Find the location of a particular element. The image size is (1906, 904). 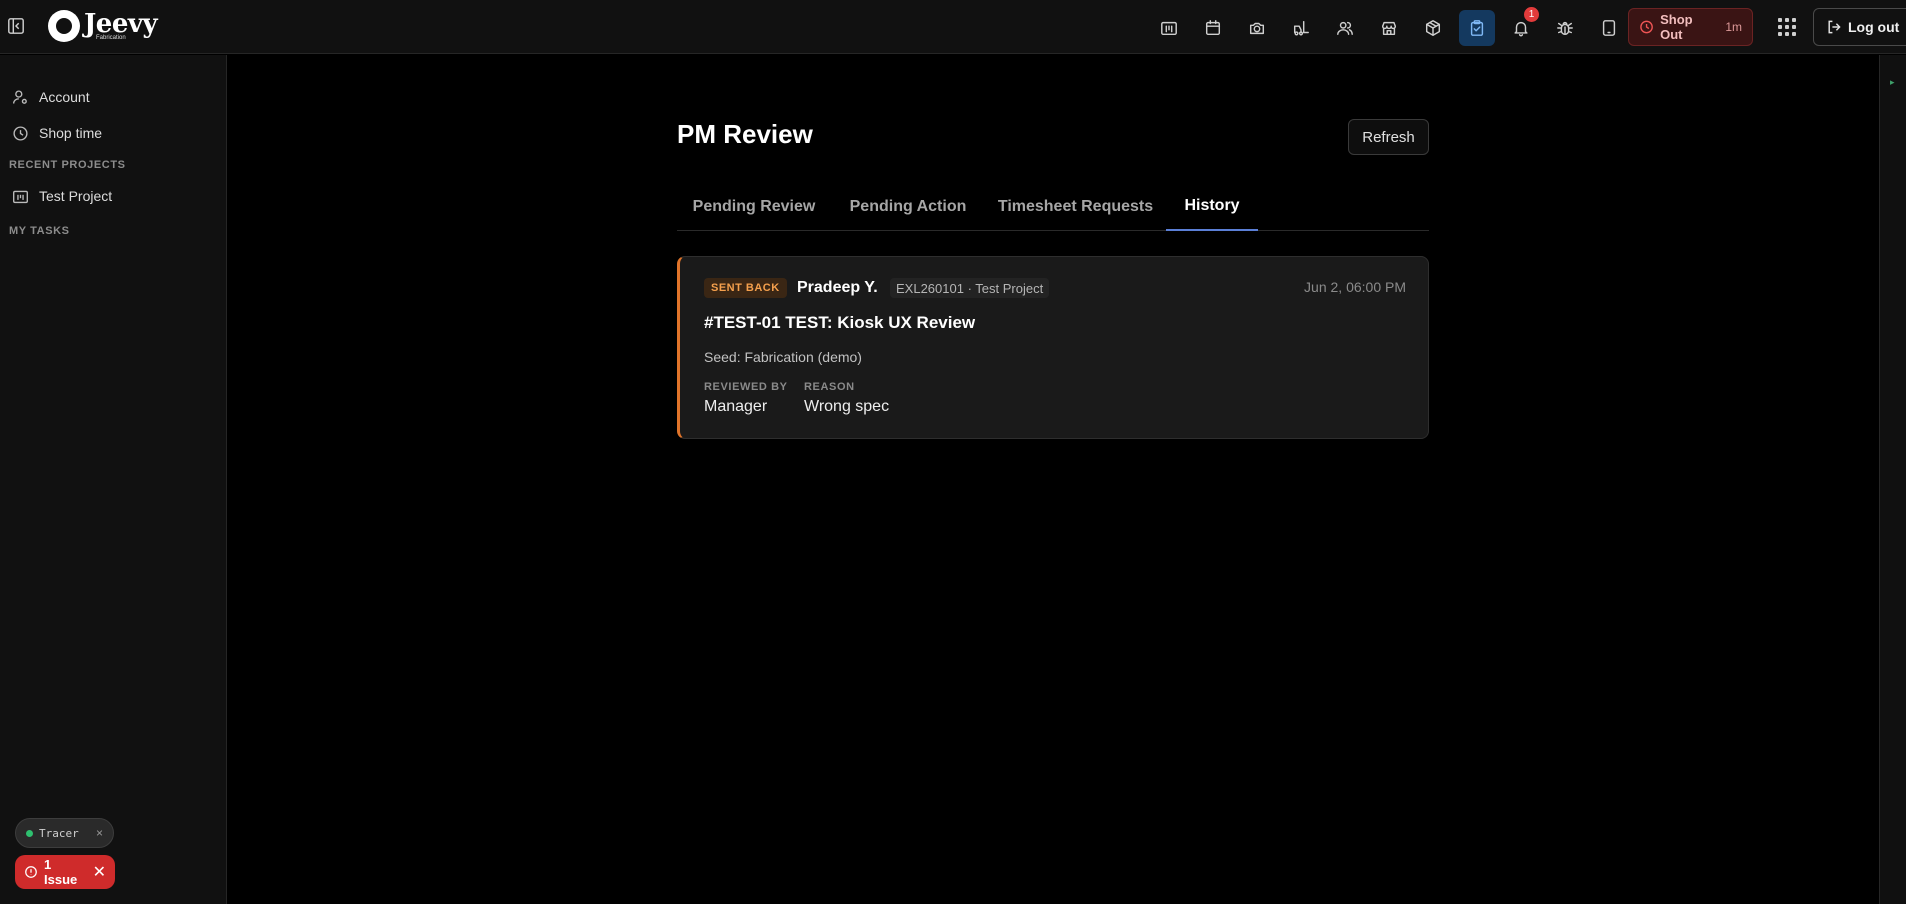

reviewed-by-label: REVIEWED BY is located at coordinates (746, 387).